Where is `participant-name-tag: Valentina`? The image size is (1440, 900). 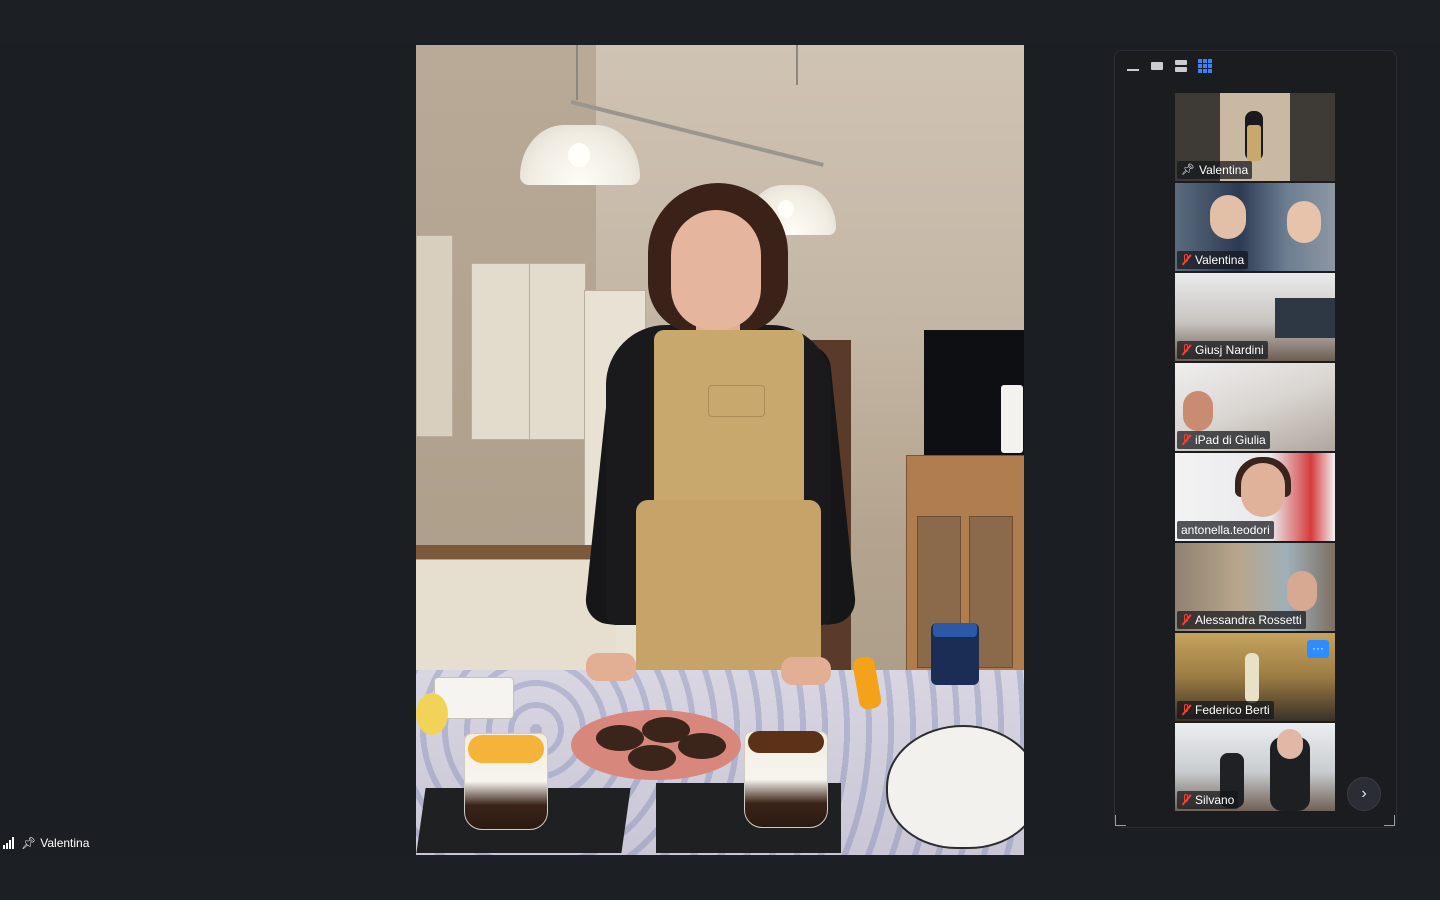
participant-name-tag: Valentina is located at coordinates (1213, 260).